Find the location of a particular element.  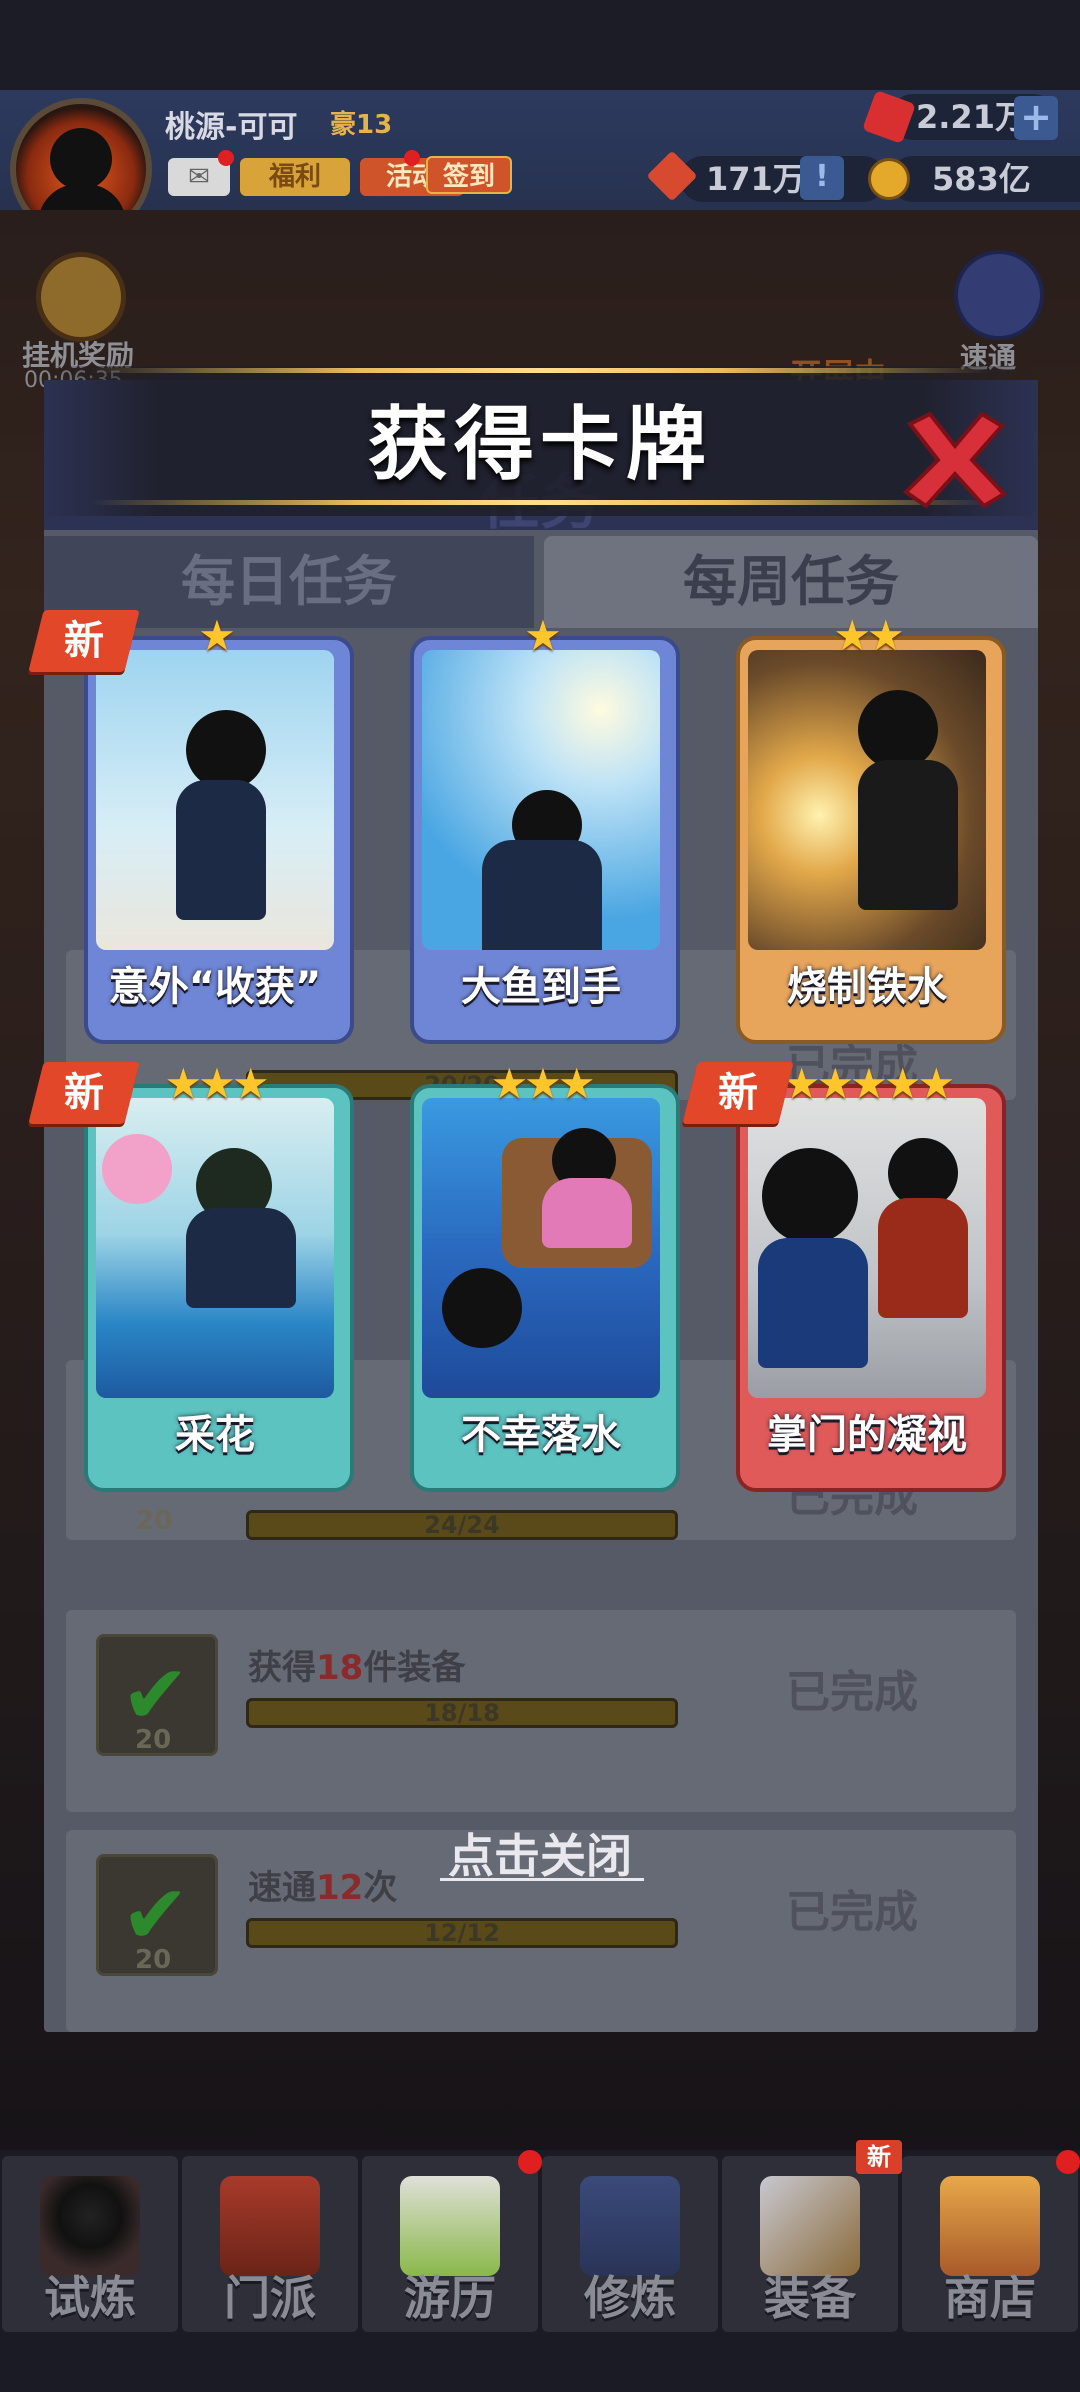

task-progress-text: 24/24 is located at coordinates (462, 1525).